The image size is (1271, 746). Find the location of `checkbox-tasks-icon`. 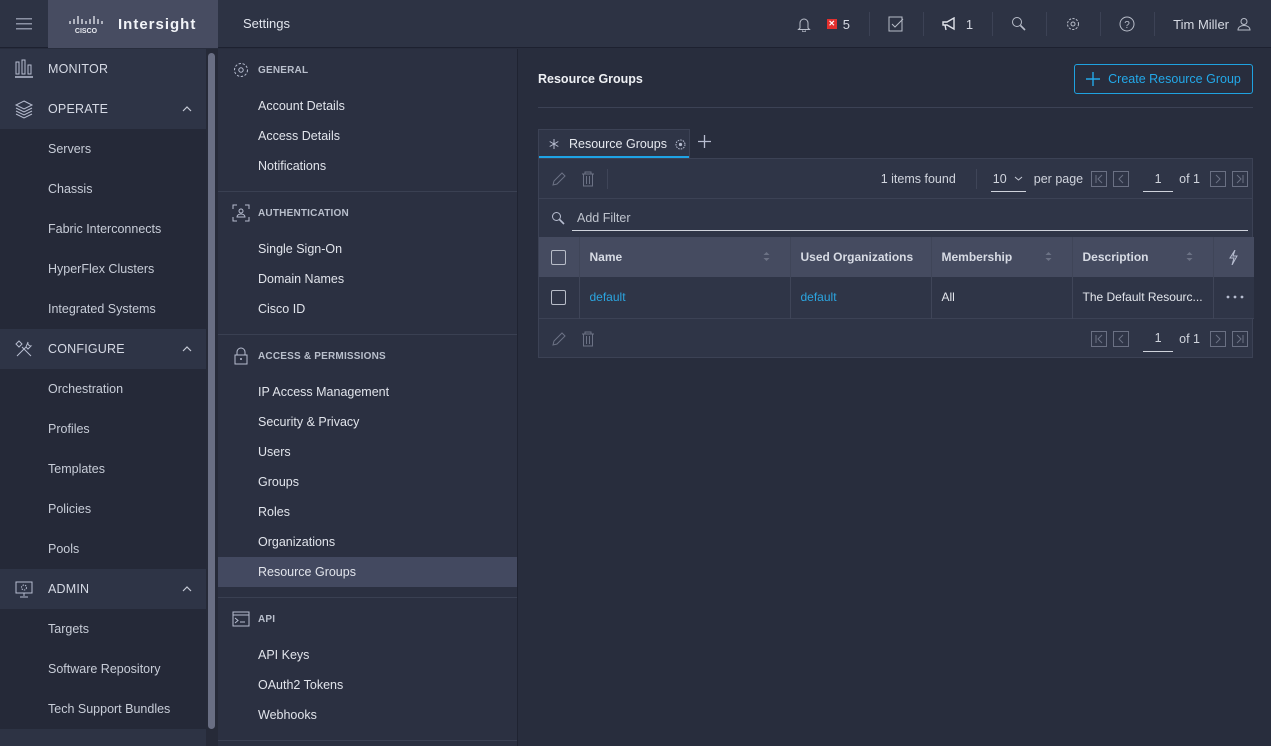

checkbox-tasks-icon is located at coordinates (896, 24).